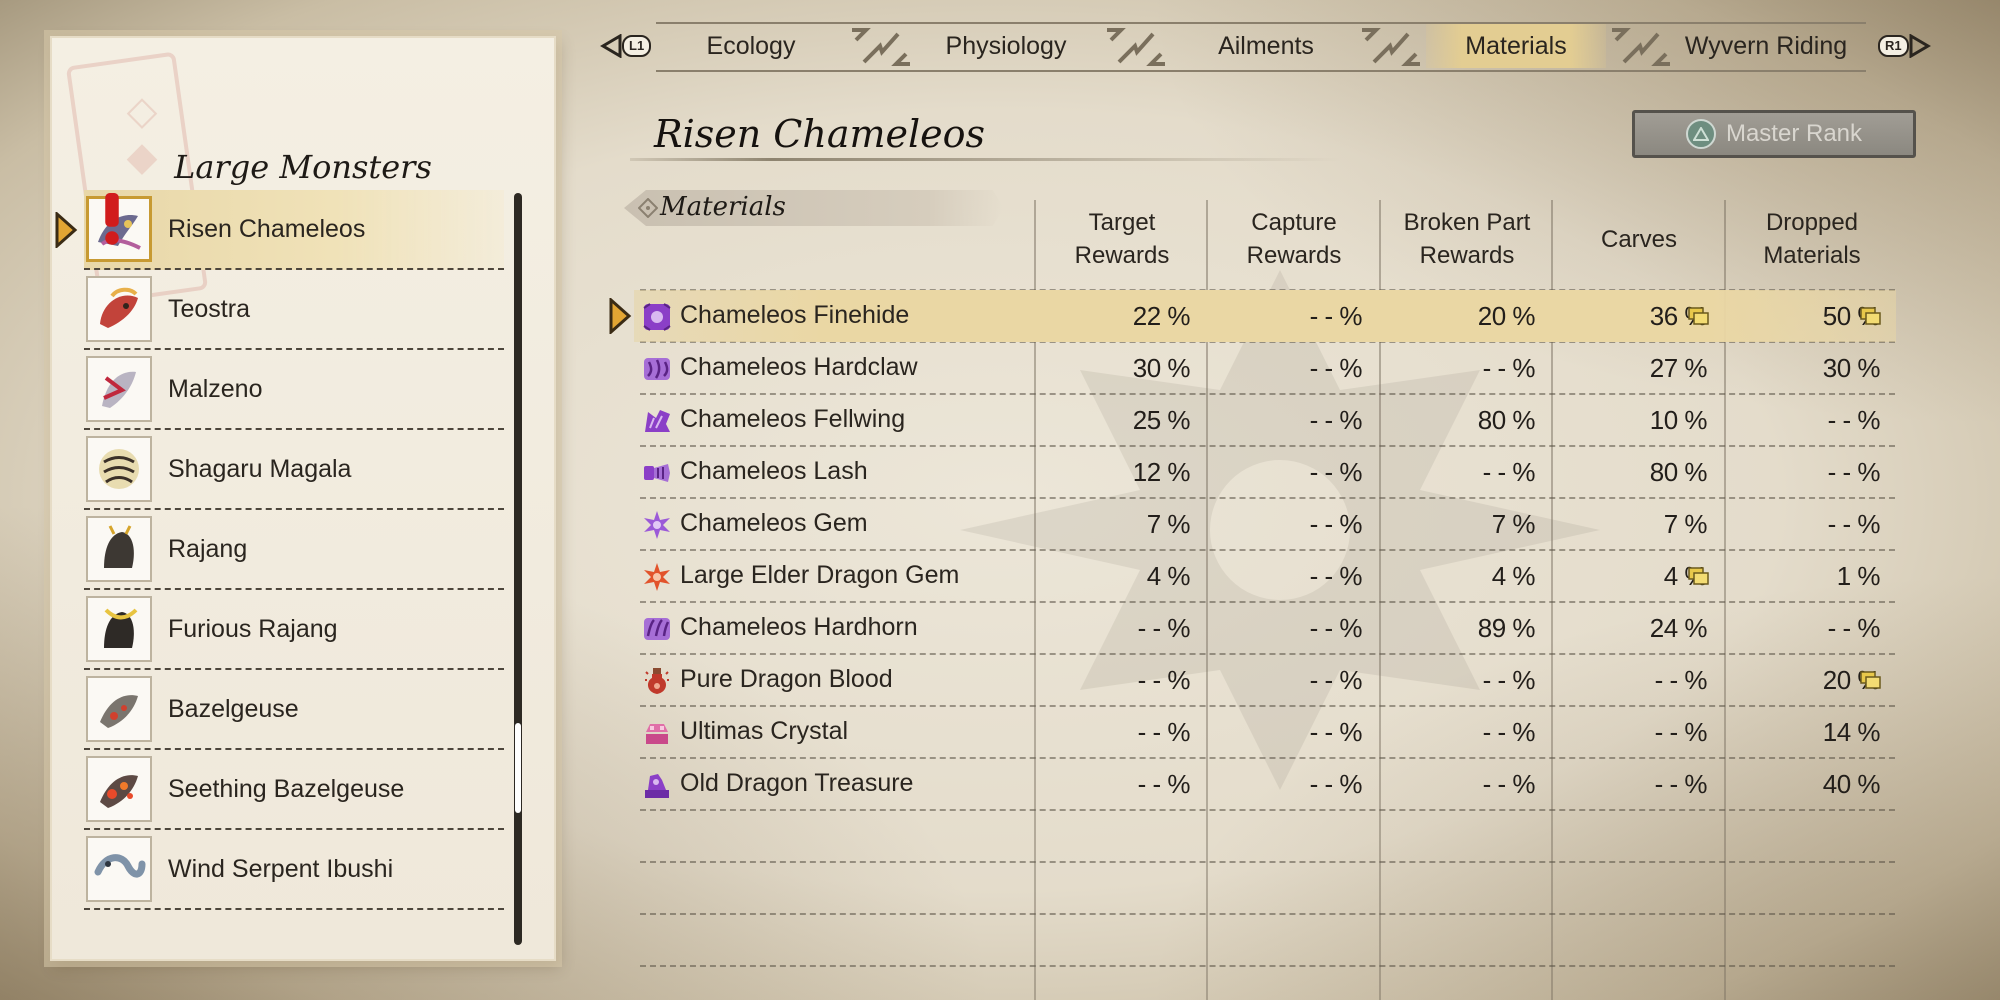 The height and width of the screenshot is (1000, 2000). What do you see at coordinates (215, 388) in the screenshot?
I see `monster-name: Malzeno` at bounding box center [215, 388].